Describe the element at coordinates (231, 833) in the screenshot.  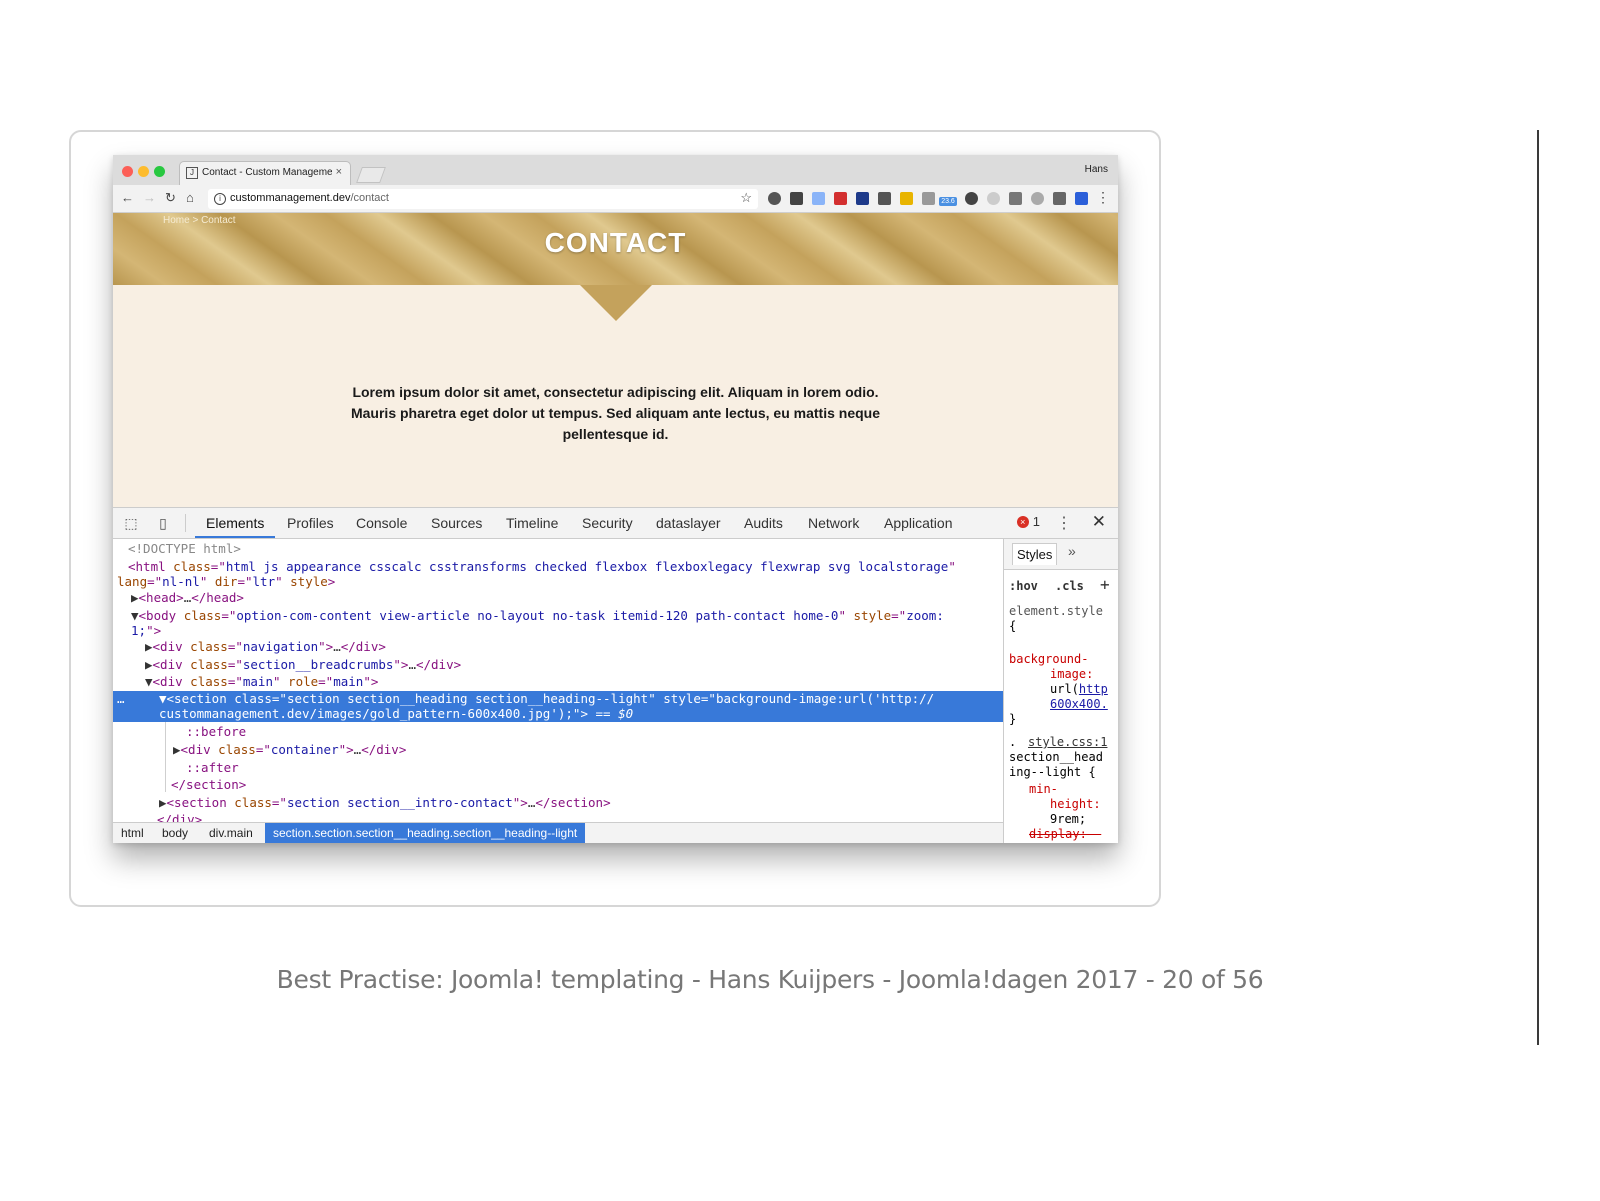
I see `crumb-div-main: div.main` at that location.